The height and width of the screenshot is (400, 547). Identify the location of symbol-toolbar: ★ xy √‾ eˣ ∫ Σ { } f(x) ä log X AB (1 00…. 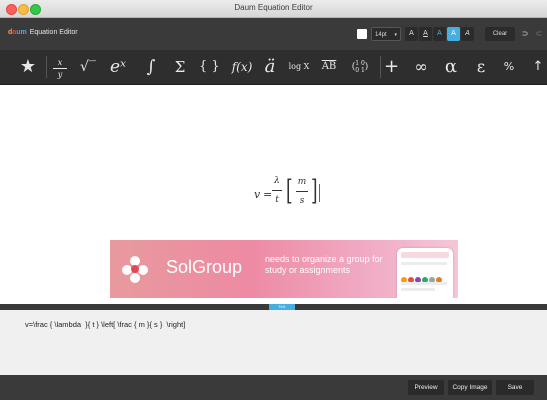
(273, 67).